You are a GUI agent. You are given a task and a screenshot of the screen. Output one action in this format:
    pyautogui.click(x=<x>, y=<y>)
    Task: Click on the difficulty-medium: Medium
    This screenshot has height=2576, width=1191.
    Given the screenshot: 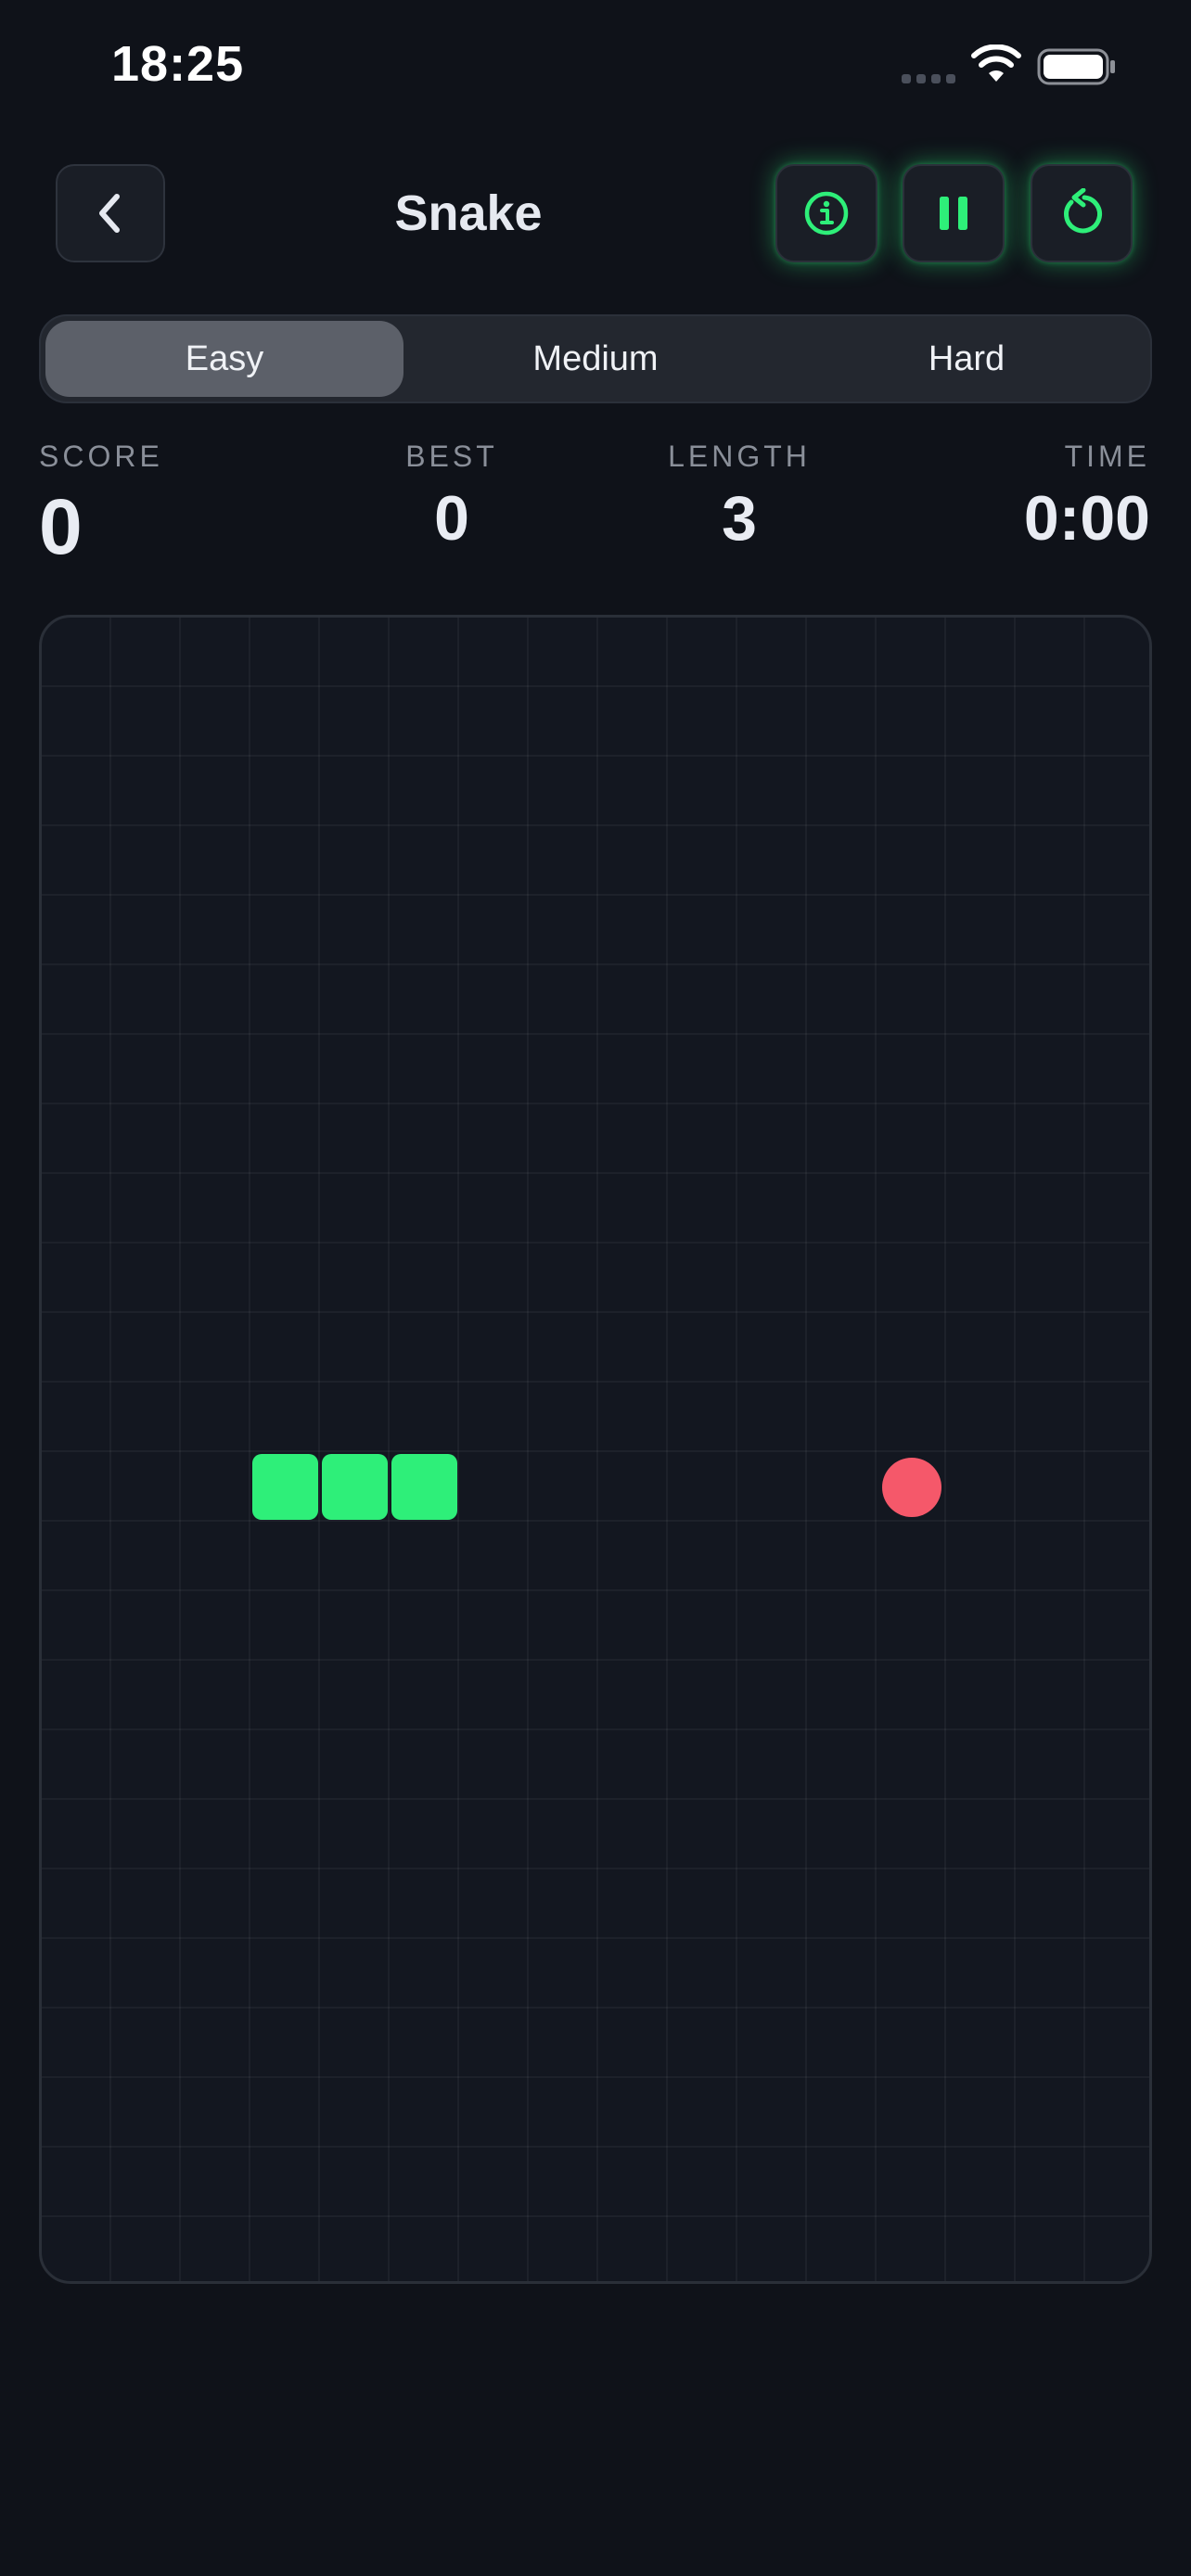 What is the action you would take?
    pyautogui.click(x=595, y=359)
    